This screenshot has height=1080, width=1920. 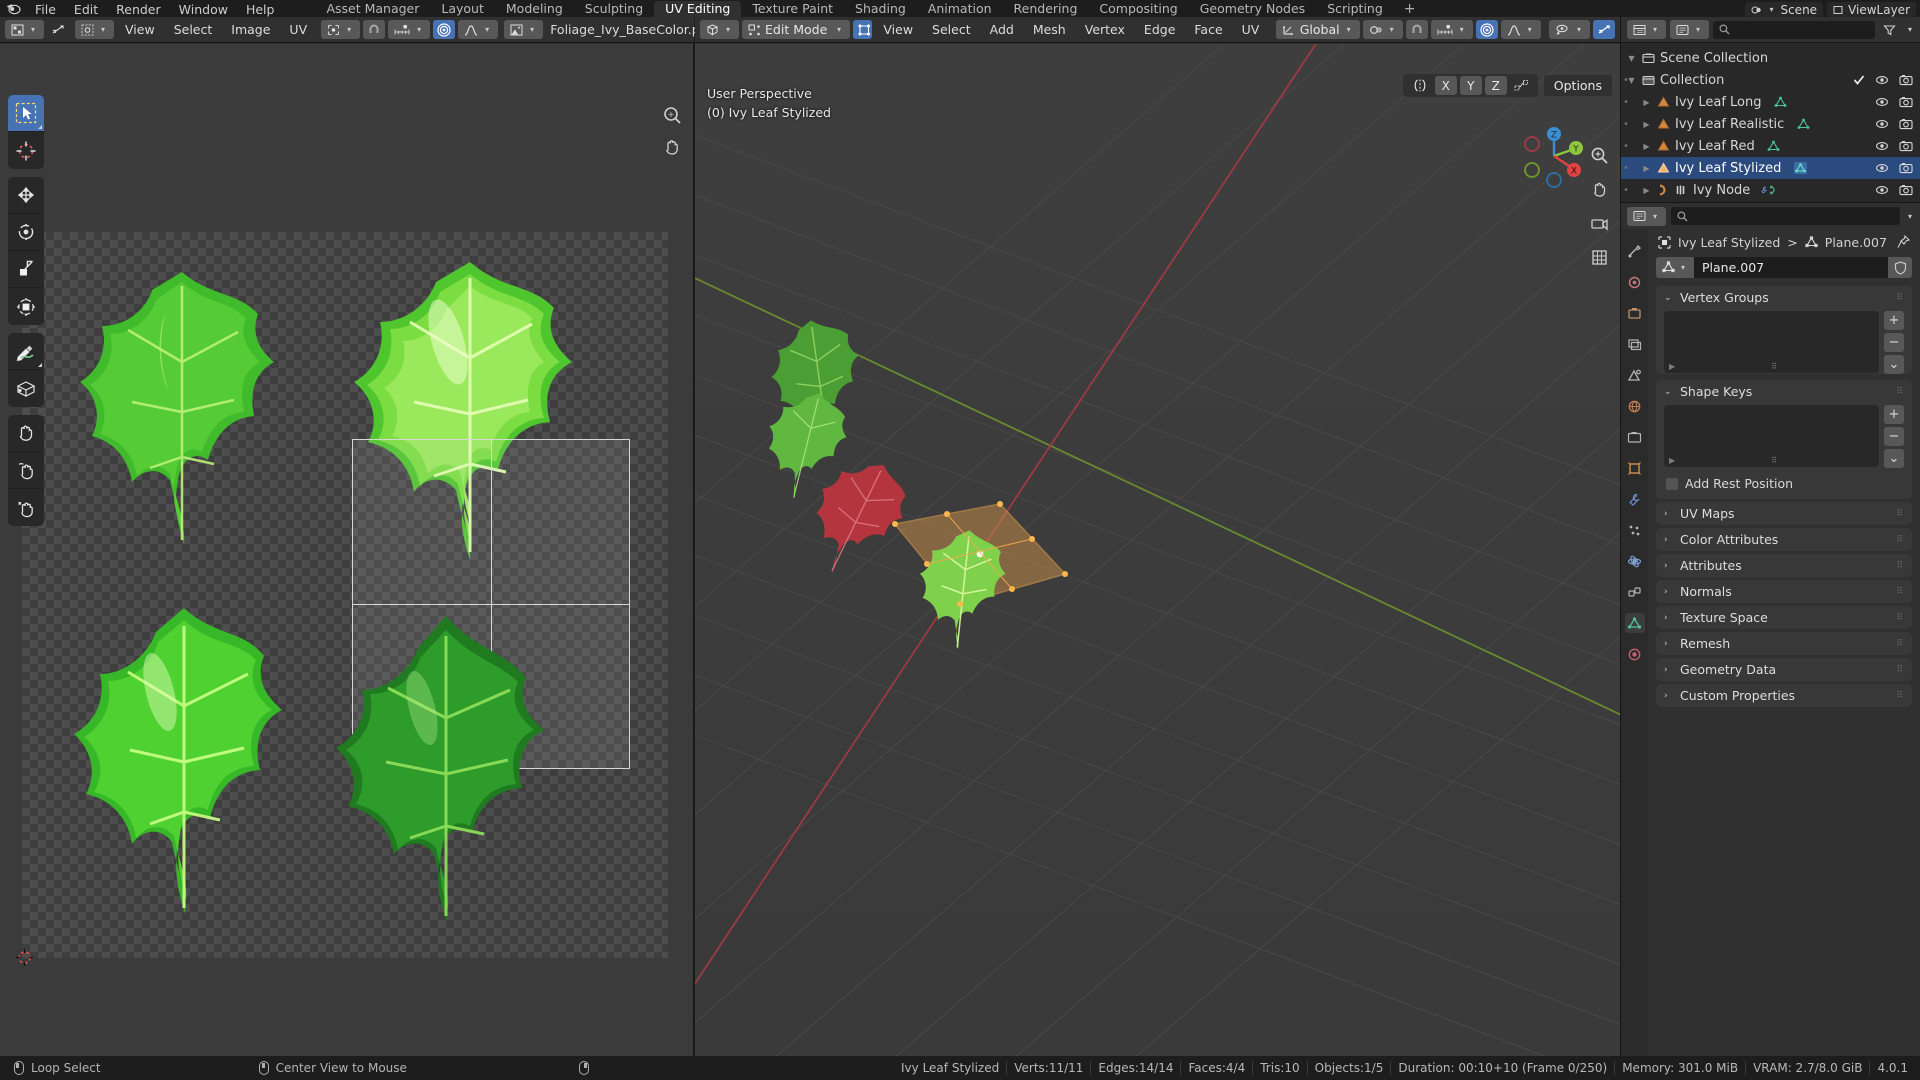 What do you see at coordinates (1784, 513) in the screenshot?
I see `panel-header-uv-maps: › UV Maps ⠿` at bounding box center [1784, 513].